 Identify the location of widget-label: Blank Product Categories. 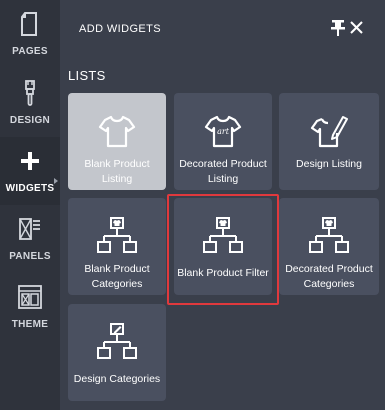
(117, 276).